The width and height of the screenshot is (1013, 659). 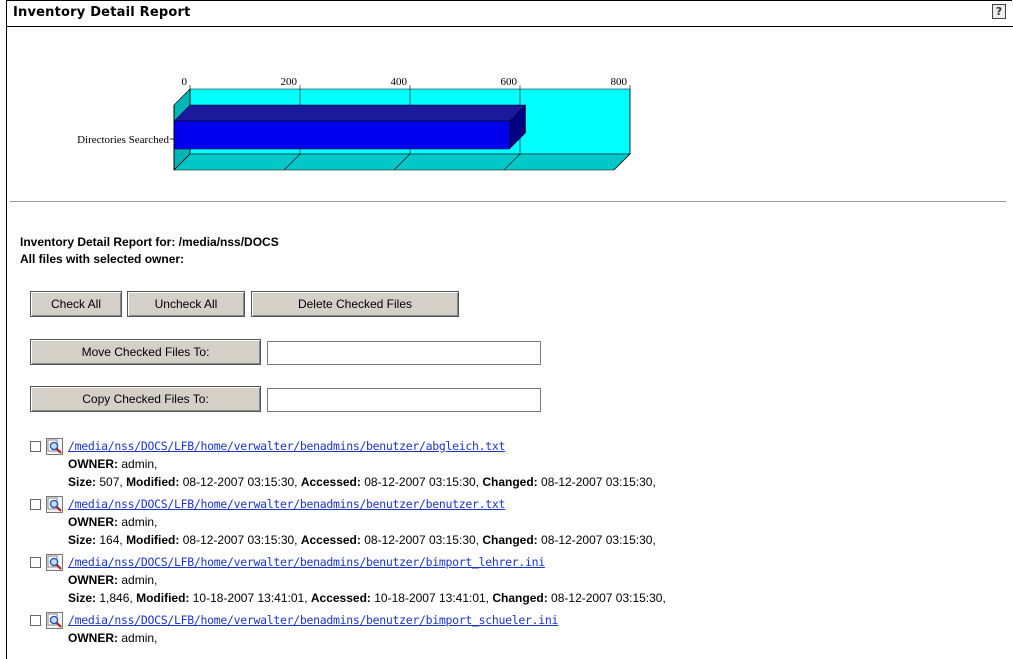 What do you see at coordinates (145, 399) in the screenshot?
I see `copy-checked-button: Copy Checked Files To:` at bounding box center [145, 399].